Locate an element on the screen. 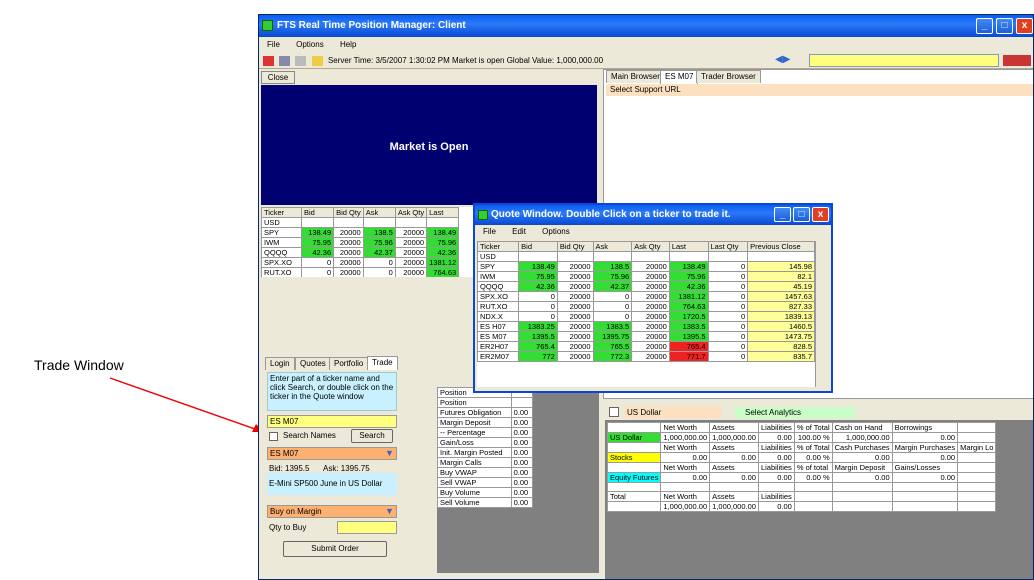 The image size is (1034, 580). ticker-search-input: ES M07 is located at coordinates (332, 421).